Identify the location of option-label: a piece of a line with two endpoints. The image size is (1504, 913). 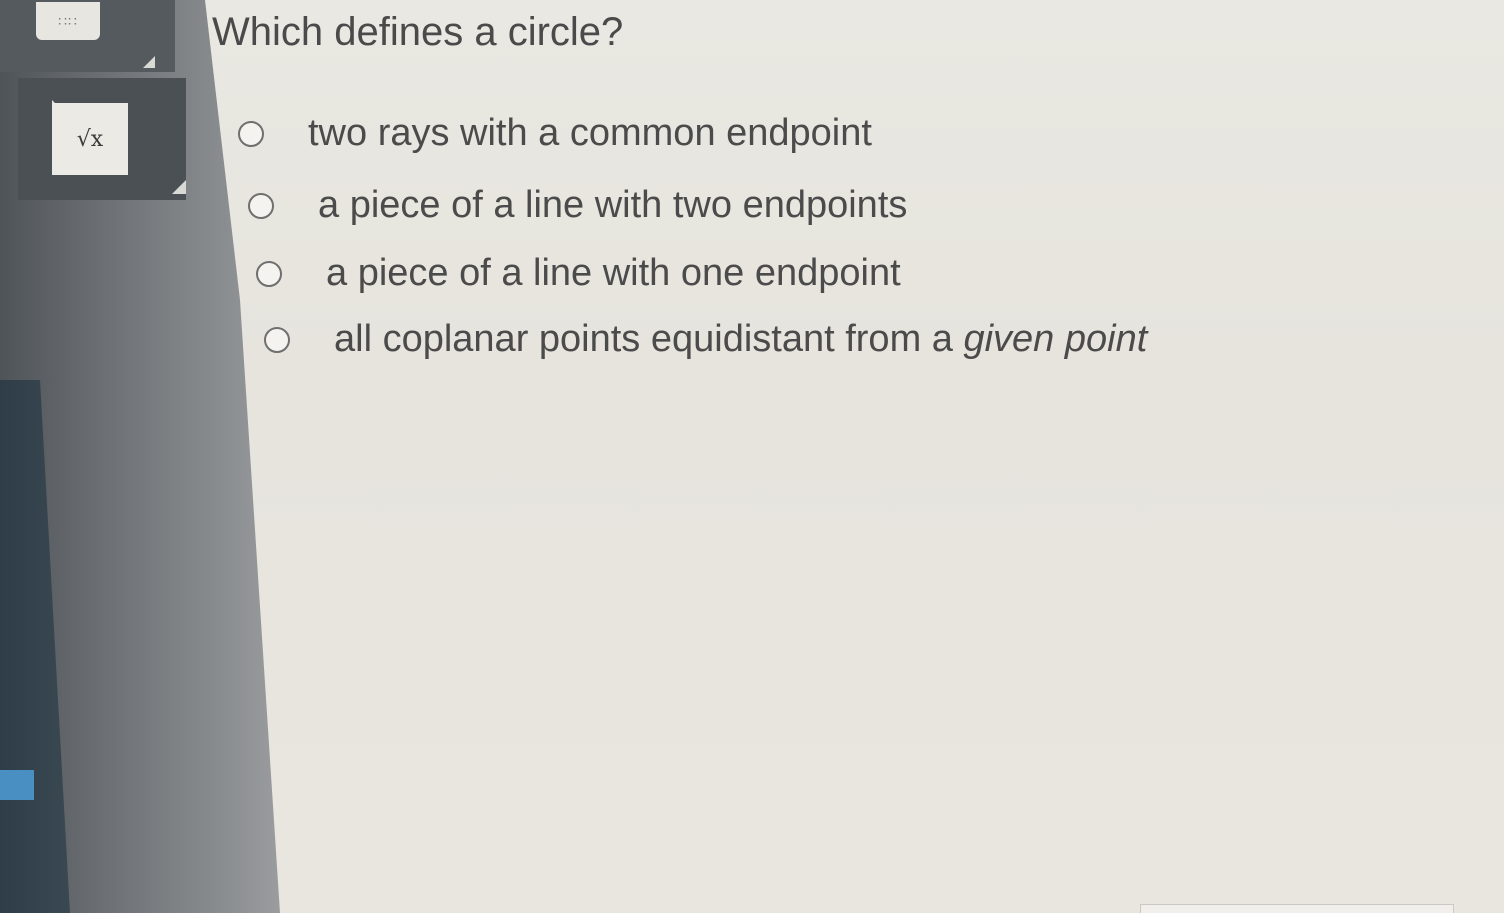
(613, 205).